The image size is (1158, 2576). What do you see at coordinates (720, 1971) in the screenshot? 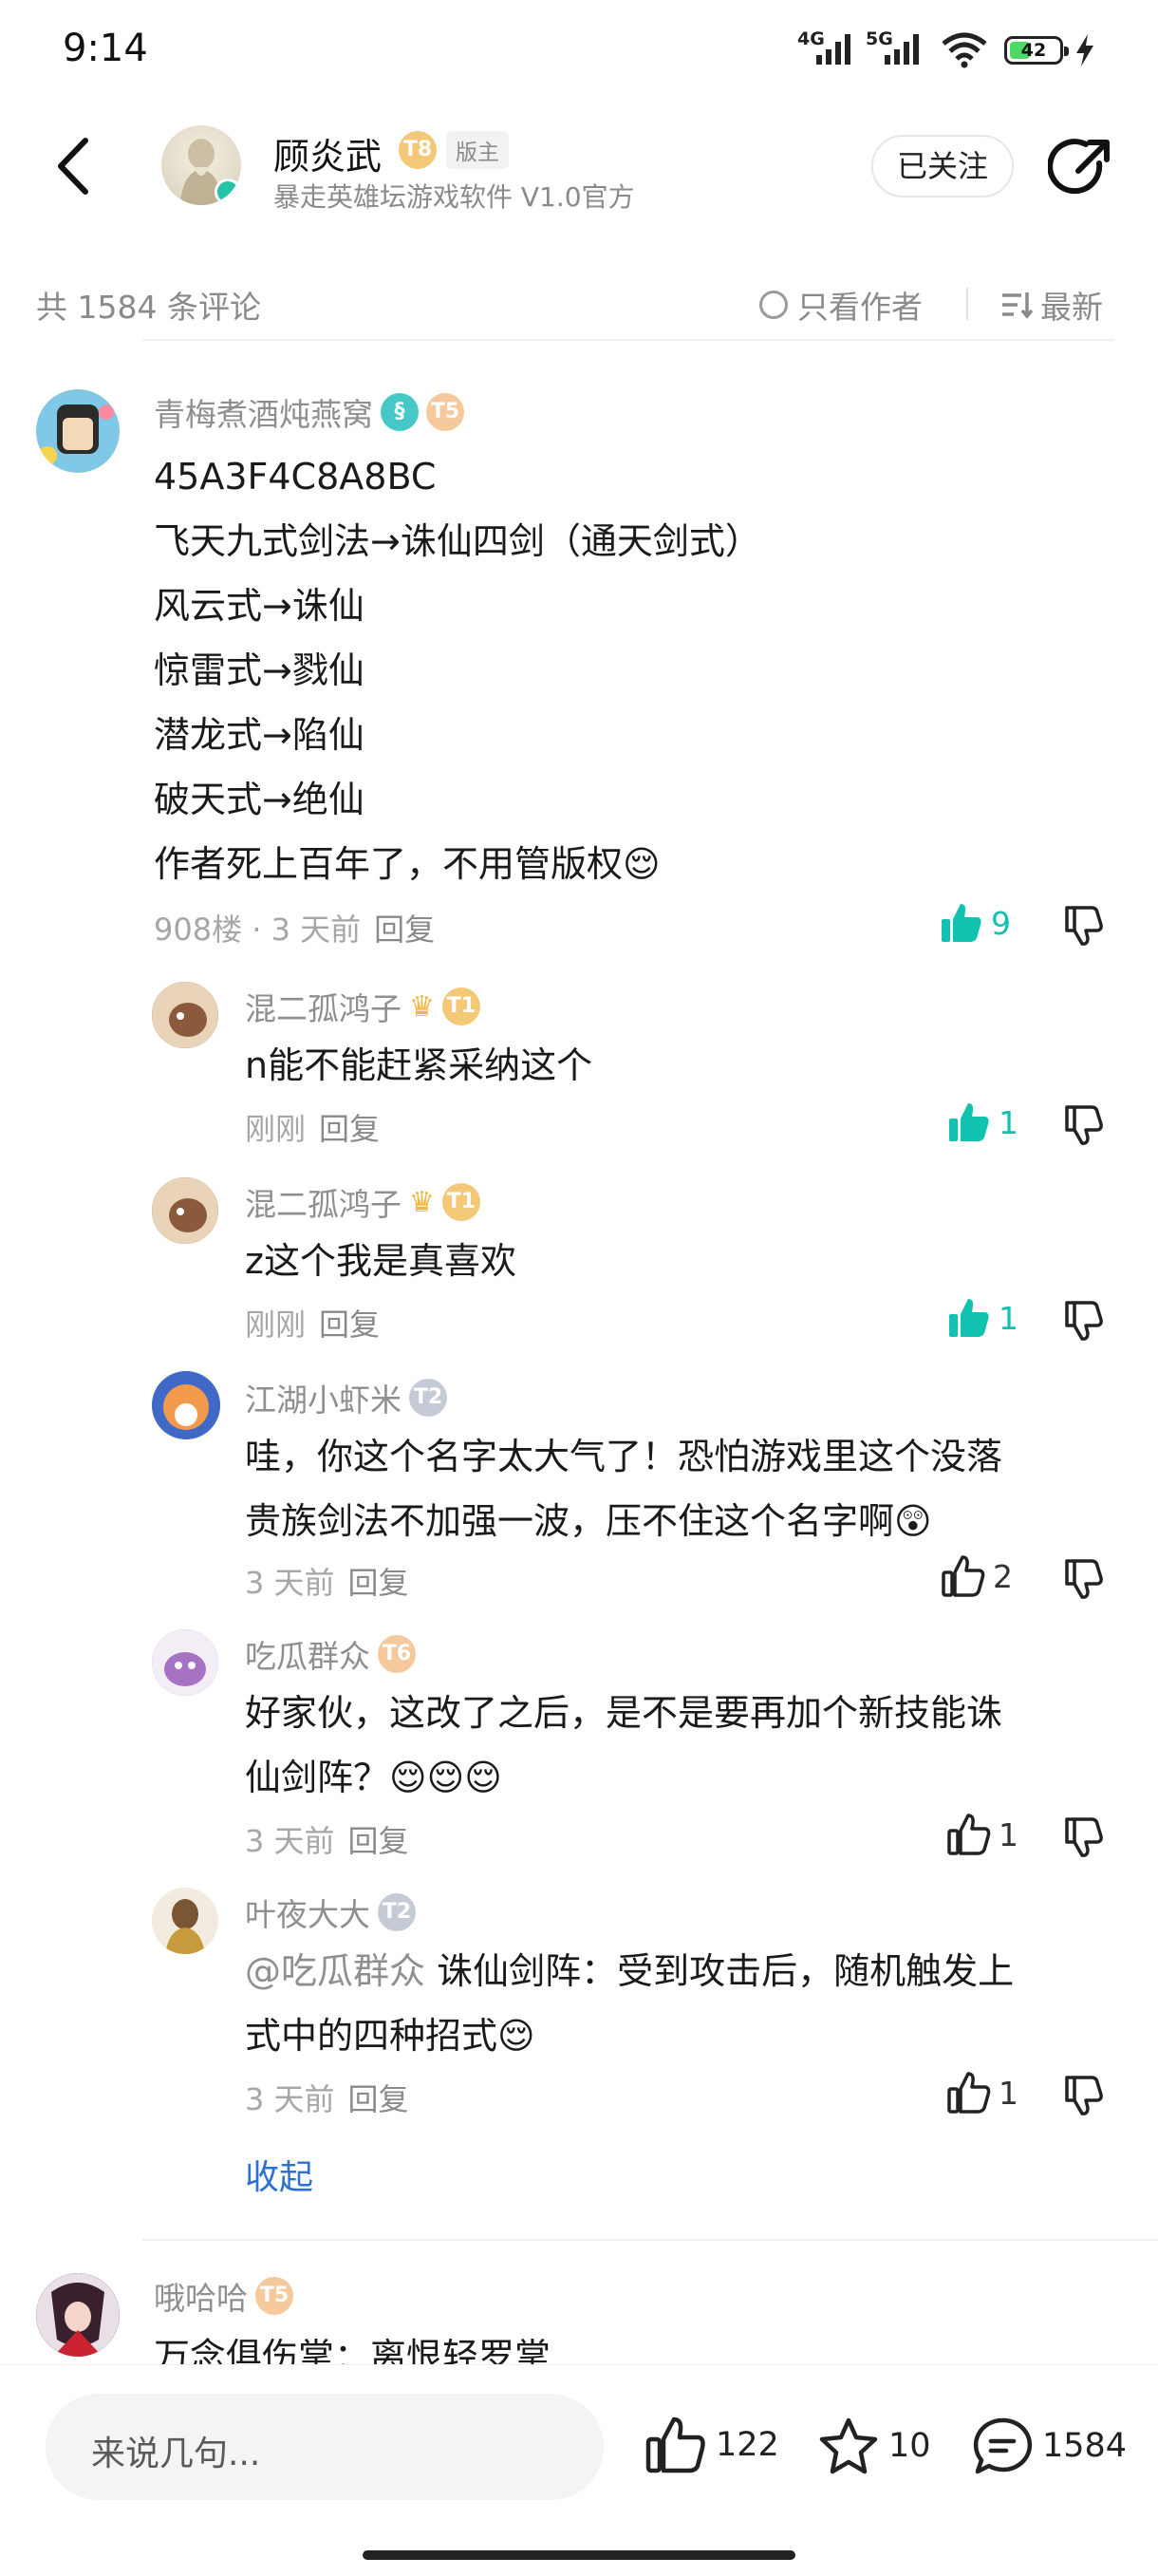
I see `comment-line: 诛仙剑阵：受到攻击后，随机触发上` at bounding box center [720, 1971].